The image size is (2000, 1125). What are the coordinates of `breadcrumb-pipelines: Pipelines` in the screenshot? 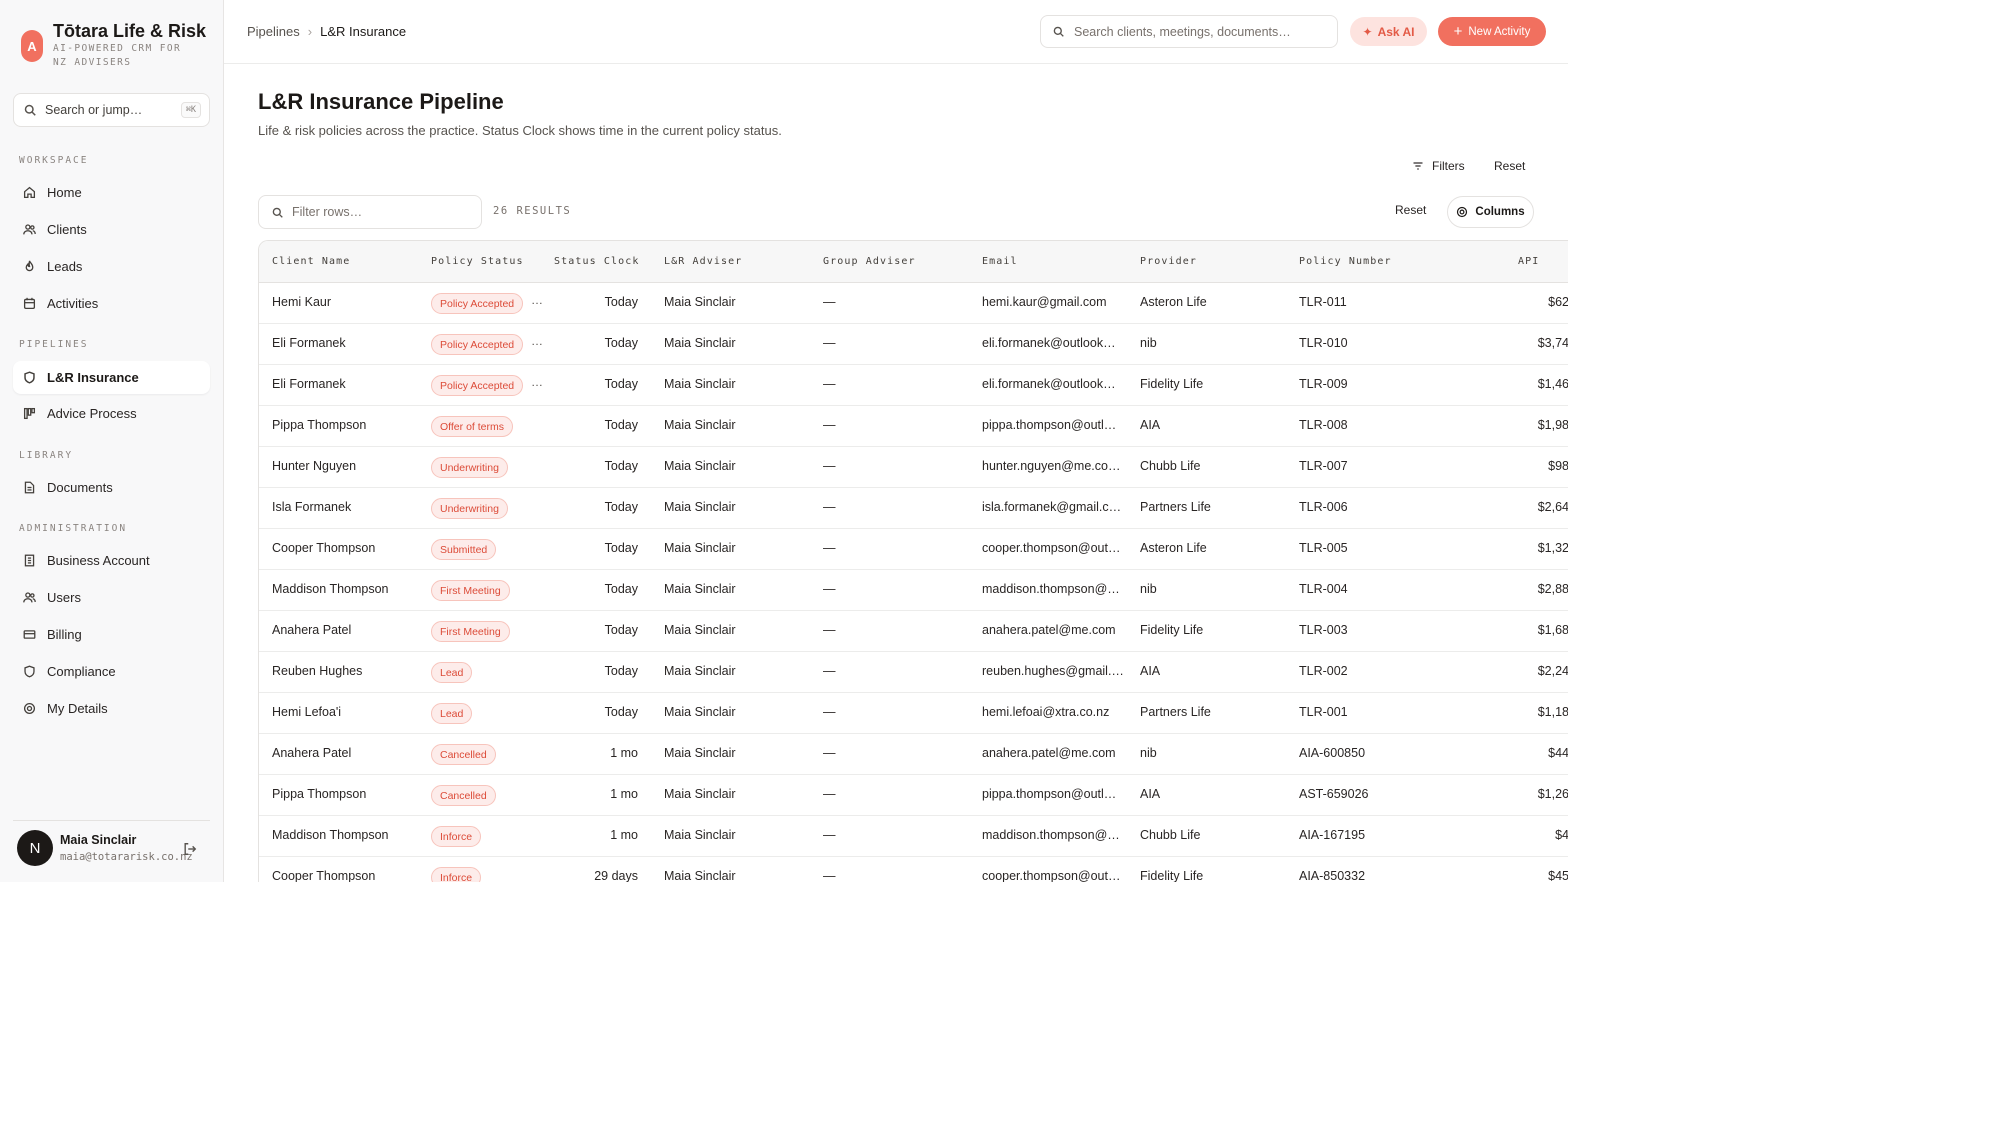 It's located at (273, 31).